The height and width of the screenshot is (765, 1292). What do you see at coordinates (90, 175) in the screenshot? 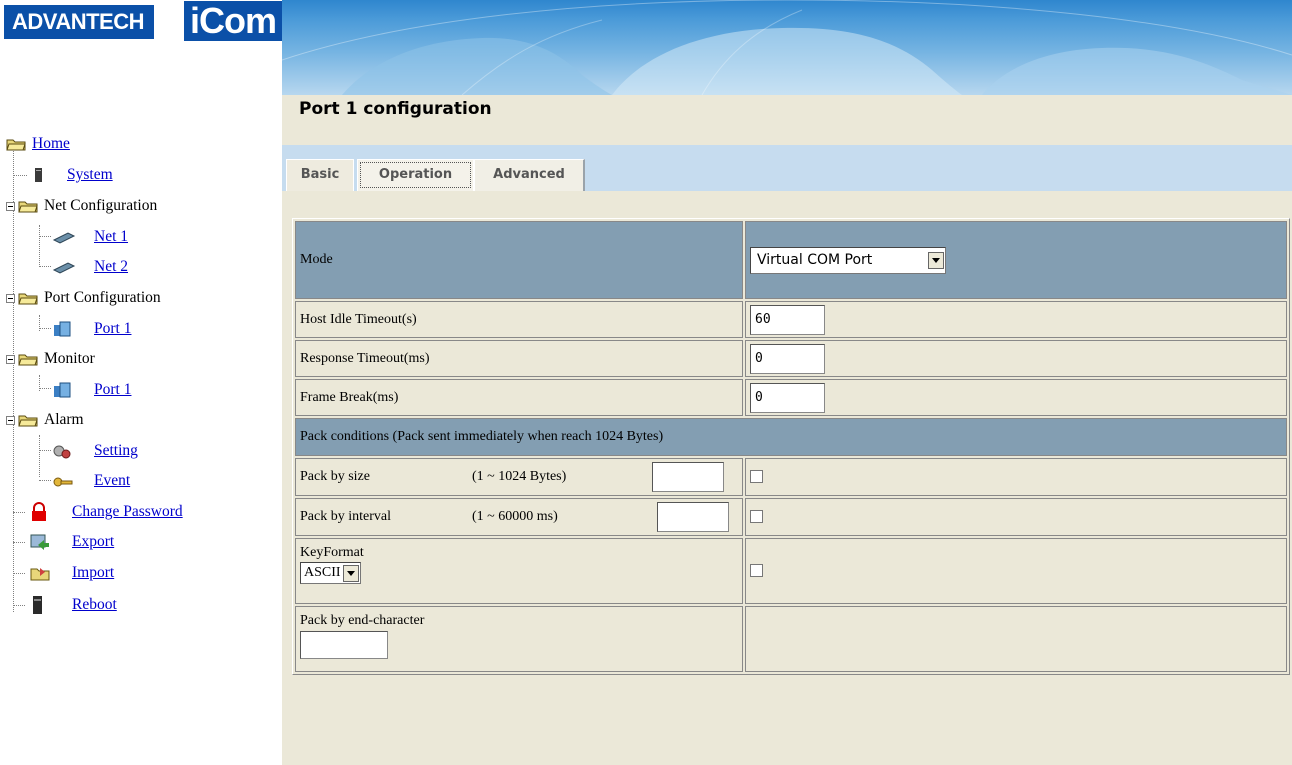
I see `system-link: System` at bounding box center [90, 175].